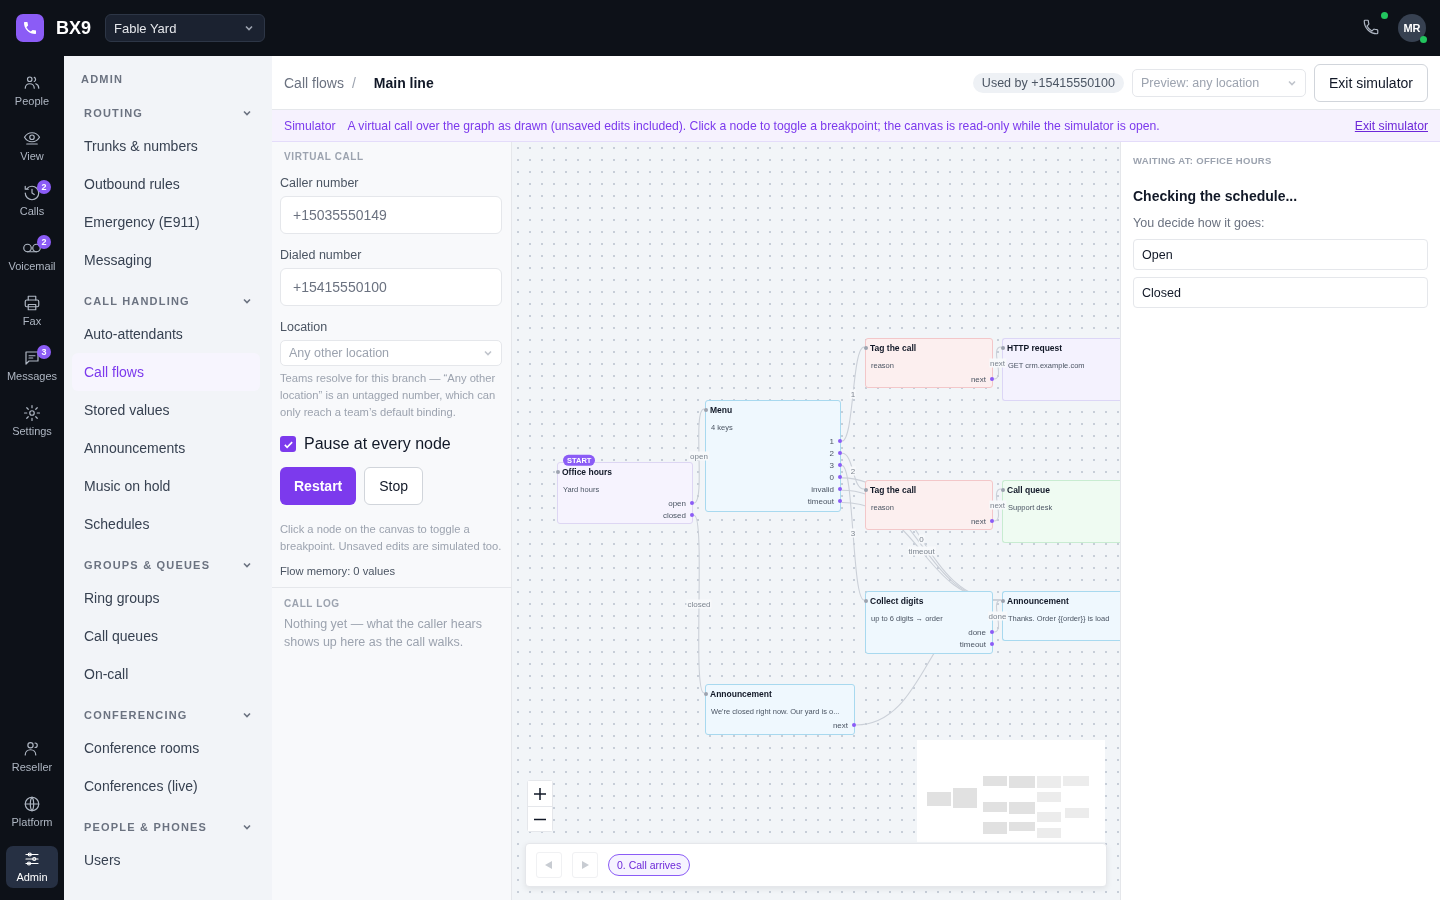 The image size is (1440, 900). What do you see at coordinates (391, 215) in the screenshot?
I see `input-field: +15035550149` at bounding box center [391, 215].